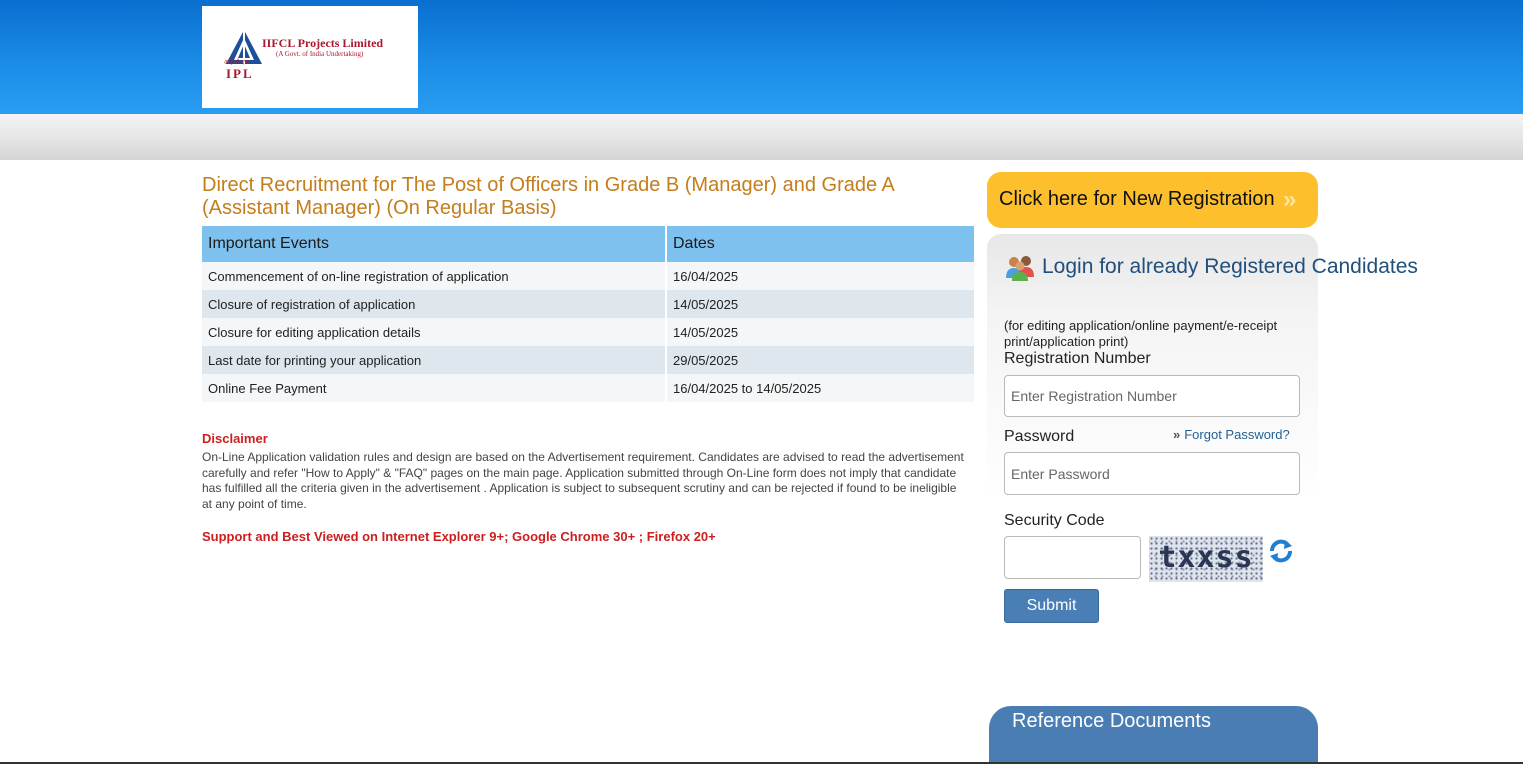 The image size is (1523, 764). Describe the element at coordinates (1152, 396) in the screenshot. I see `registration-number-input` at that location.